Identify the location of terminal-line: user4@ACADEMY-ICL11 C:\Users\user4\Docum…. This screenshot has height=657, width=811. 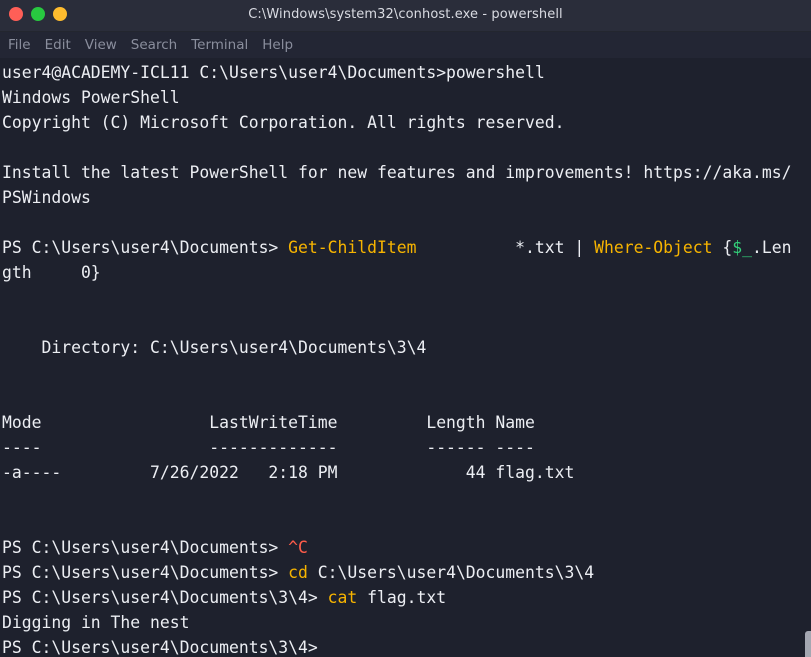
(405, 72).